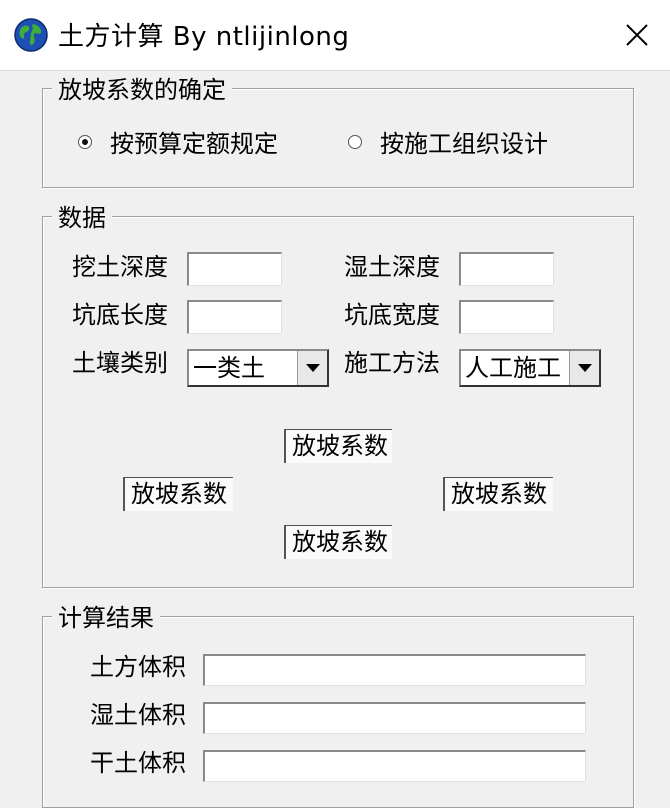 Image resolution: width=670 pixels, height=808 pixels. What do you see at coordinates (464, 144) in the screenshot?
I see `radio-construction-design-label: 按施工组织设计` at bounding box center [464, 144].